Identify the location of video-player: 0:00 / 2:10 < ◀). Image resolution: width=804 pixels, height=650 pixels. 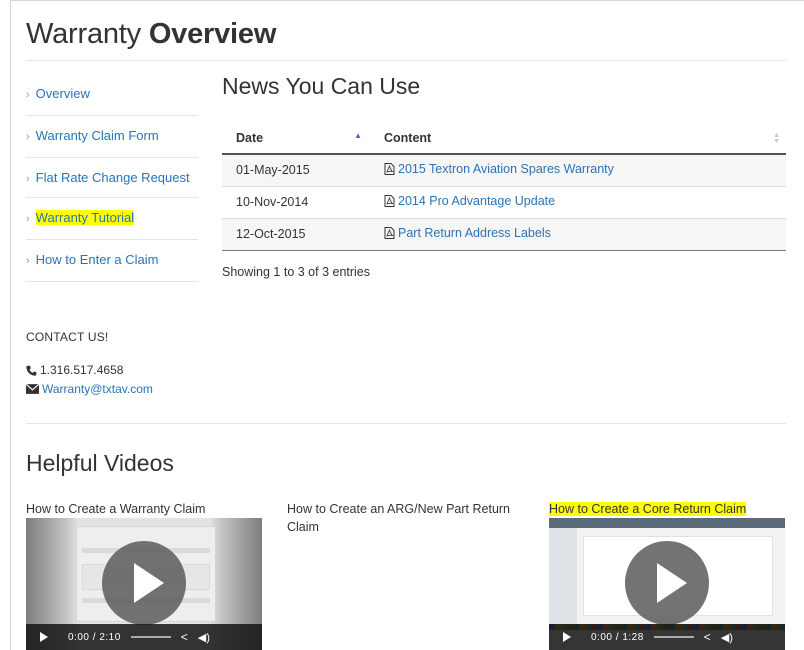
(144, 584).